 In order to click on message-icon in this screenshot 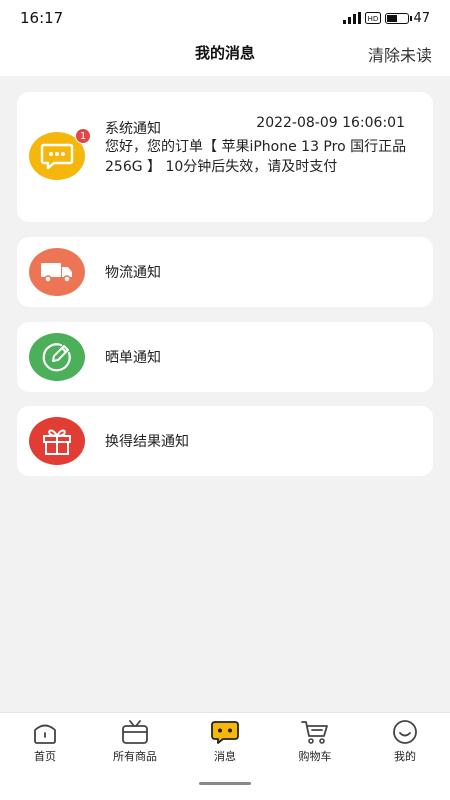, I will do `click(225, 732)`.